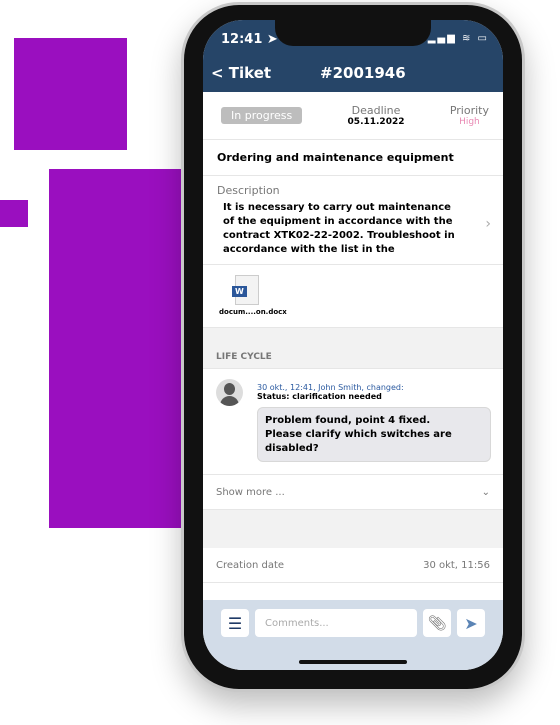 This screenshot has height=725, width=560. What do you see at coordinates (471, 623) in the screenshot?
I see `send-icon: ➤` at bounding box center [471, 623].